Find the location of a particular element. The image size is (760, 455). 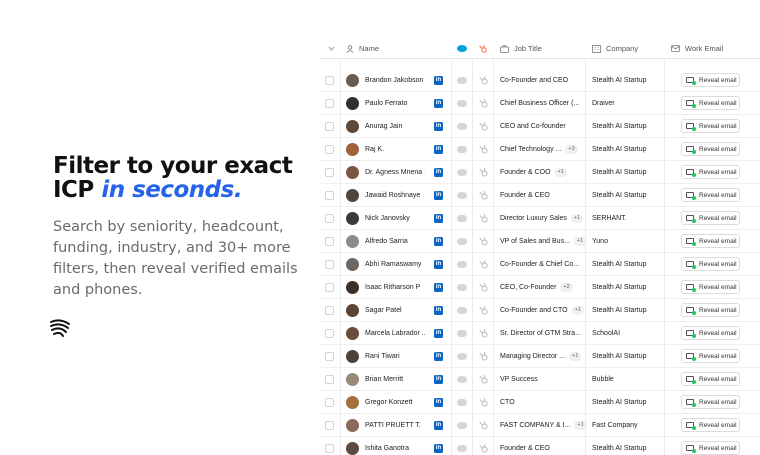

contact-name: Rani Tiwari is located at coordinates (395, 356).